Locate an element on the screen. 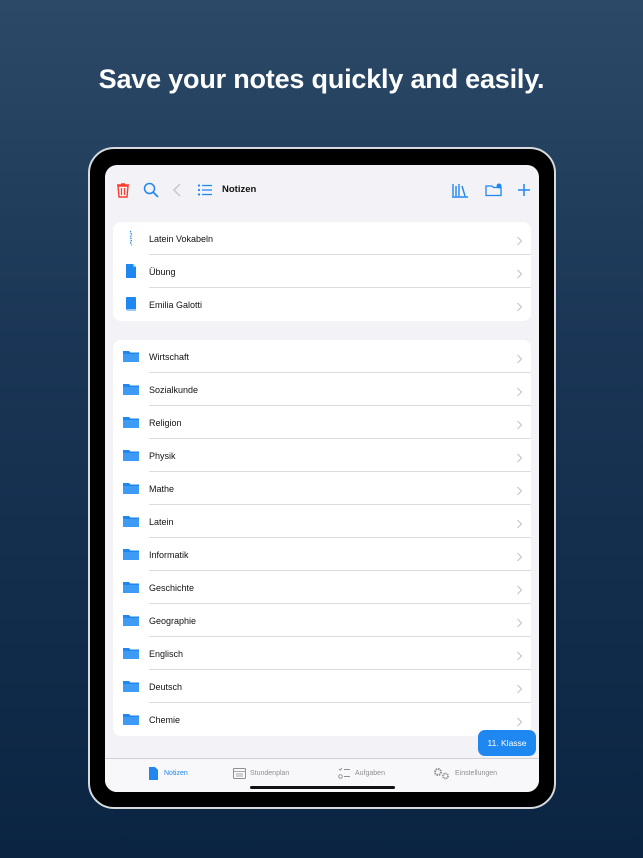  notes-list: Latein Vokabeln Übung Emilia Galotti is located at coordinates (322, 271).